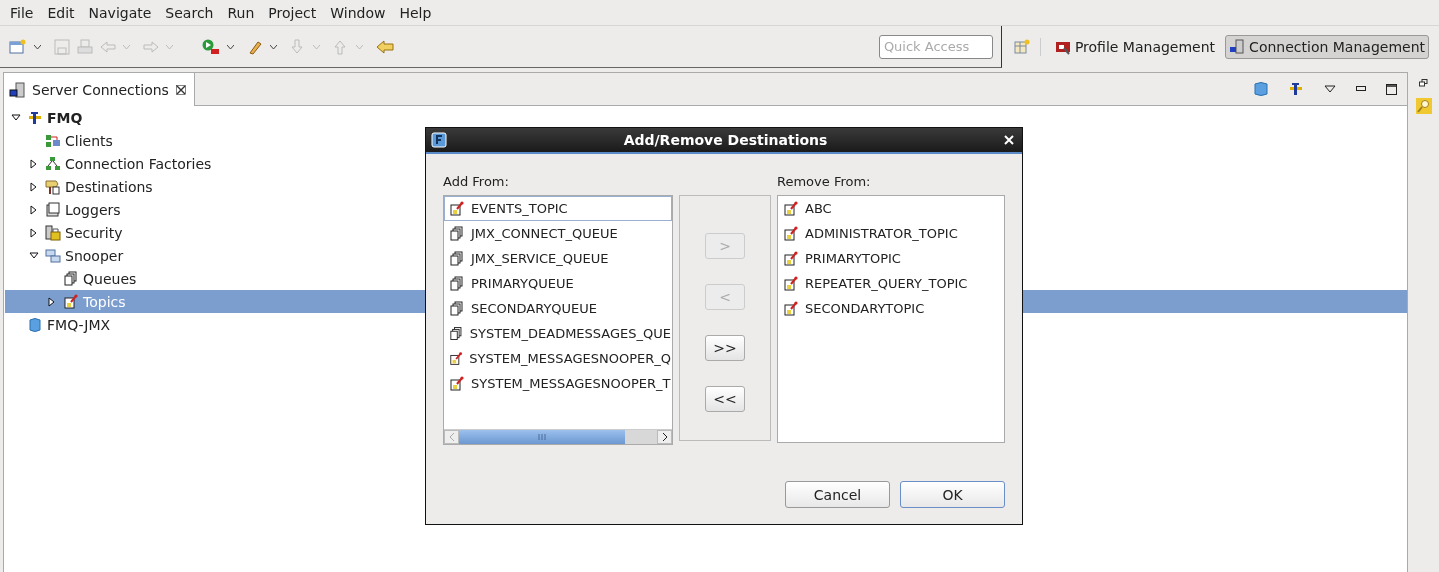 The height and width of the screenshot is (572, 1439). Describe the element at coordinates (22, 12) in the screenshot. I see `menu-item: File` at that location.